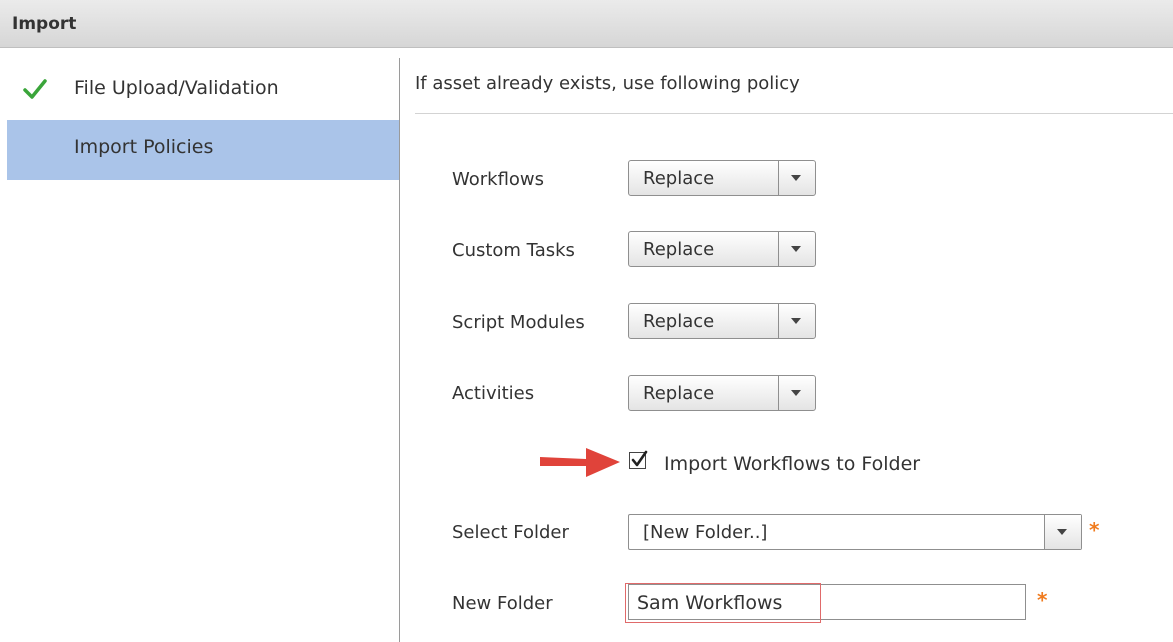 The height and width of the screenshot is (642, 1173). What do you see at coordinates (510, 532) in the screenshot?
I see `select-folder-label: Select Folder` at bounding box center [510, 532].